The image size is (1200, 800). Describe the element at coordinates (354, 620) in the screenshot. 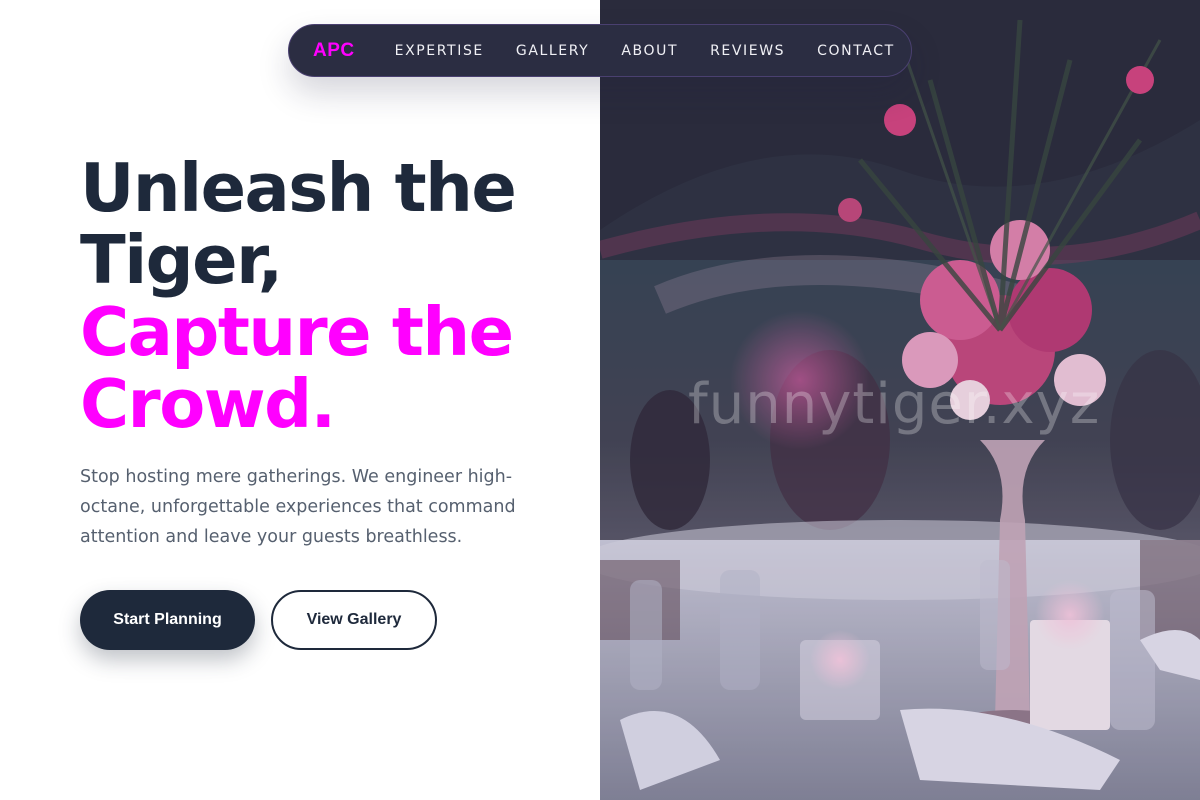

I see `view-gallery-button: View Gallery` at that location.